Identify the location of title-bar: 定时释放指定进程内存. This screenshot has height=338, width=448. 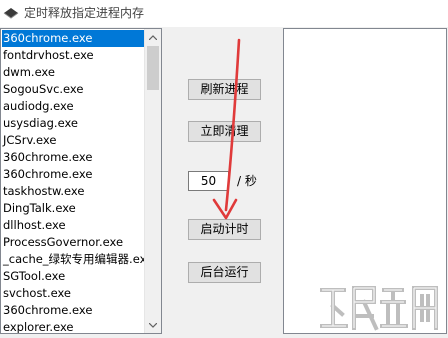
(224, 13).